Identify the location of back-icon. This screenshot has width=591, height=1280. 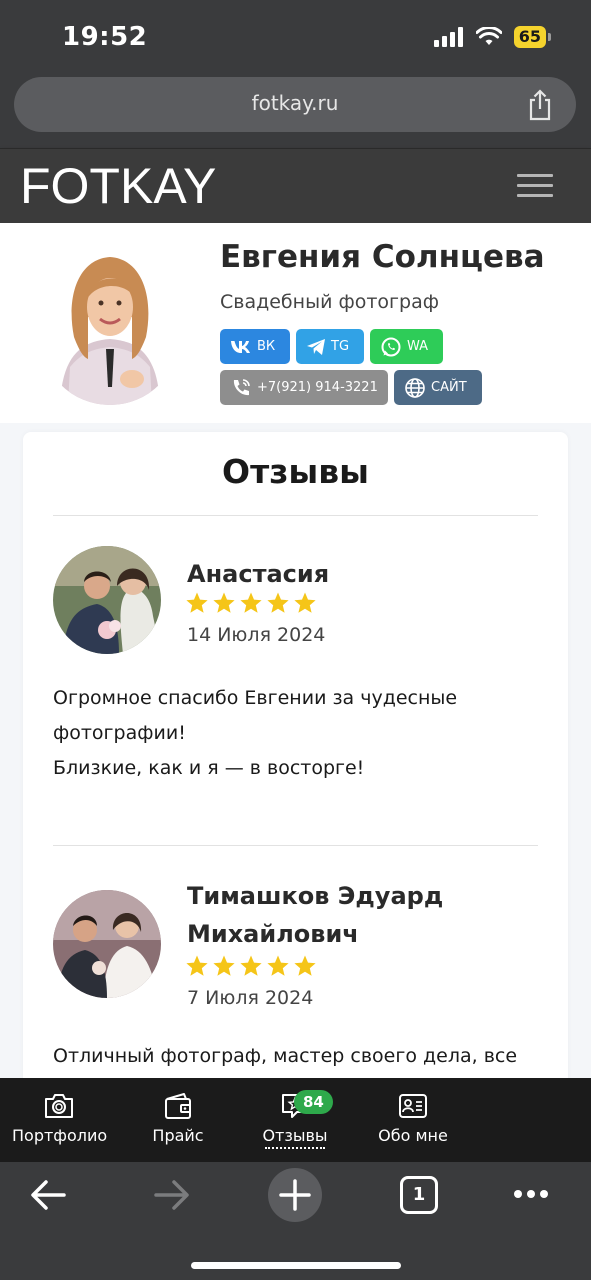
(48, 1195).